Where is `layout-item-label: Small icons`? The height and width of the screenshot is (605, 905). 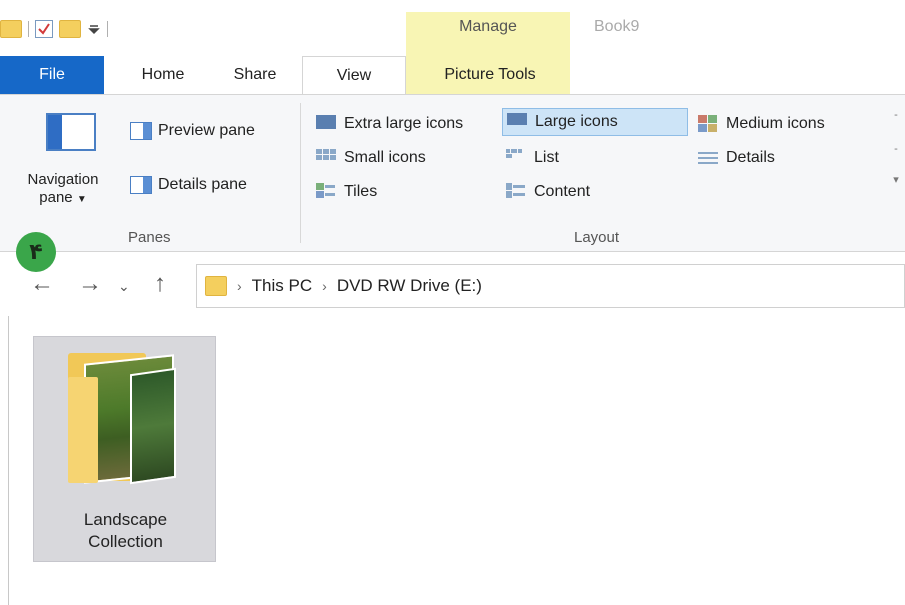 layout-item-label: Small icons is located at coordinates (385, 157).